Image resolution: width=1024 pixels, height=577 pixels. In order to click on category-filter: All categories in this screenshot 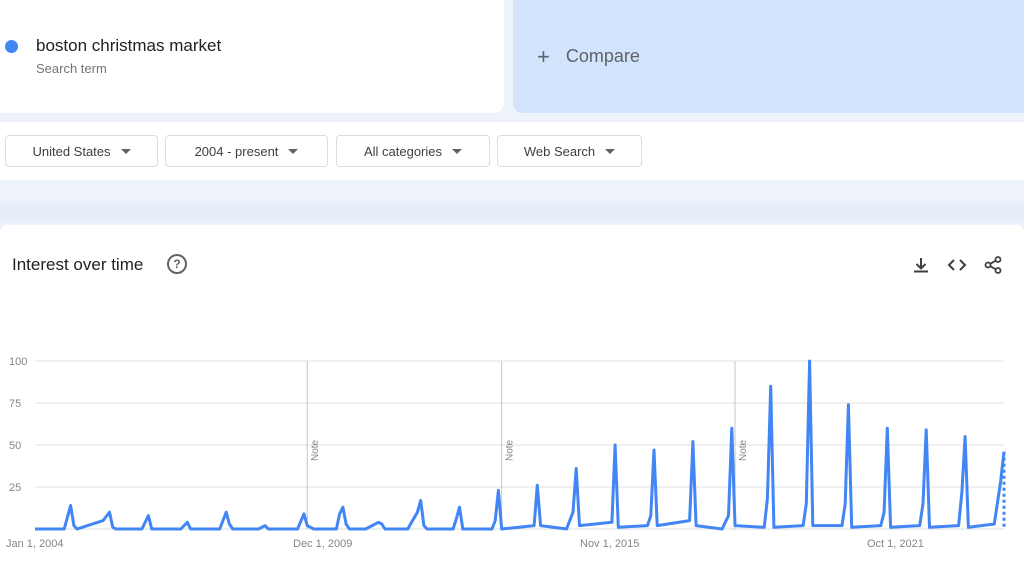, I will do `click(413, 151)`.